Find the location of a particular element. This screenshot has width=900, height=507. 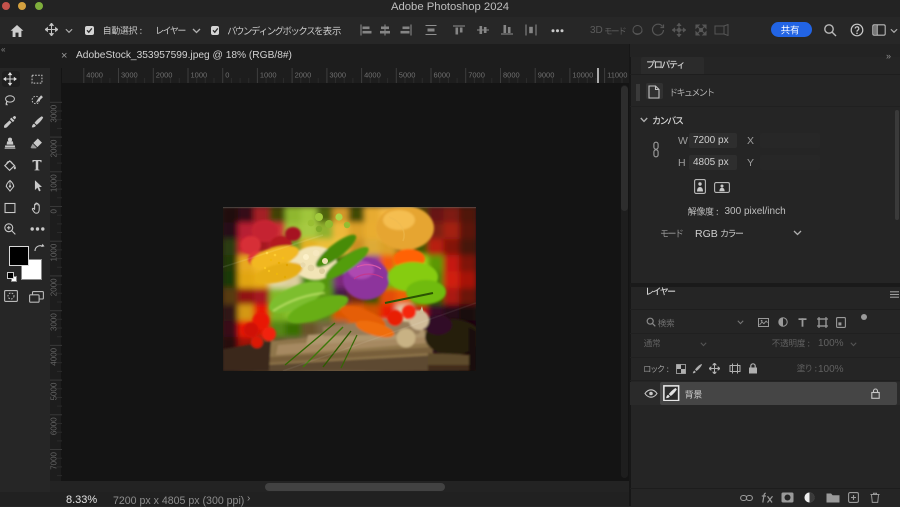

svg-text: 10000 is located at coordinates (582, 75).